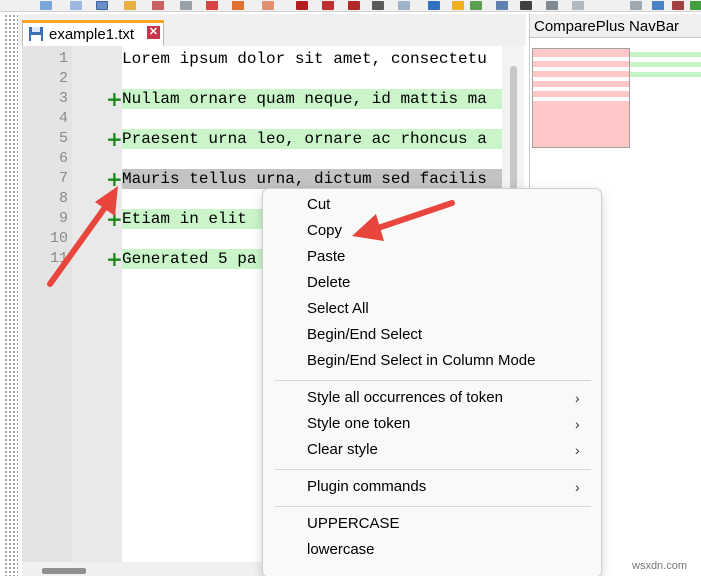  What do you see at coordinates (607, 26) in the screenshot?
I see `navbar-title: ComparePlus NavBar` at bounding box center [607, 26].